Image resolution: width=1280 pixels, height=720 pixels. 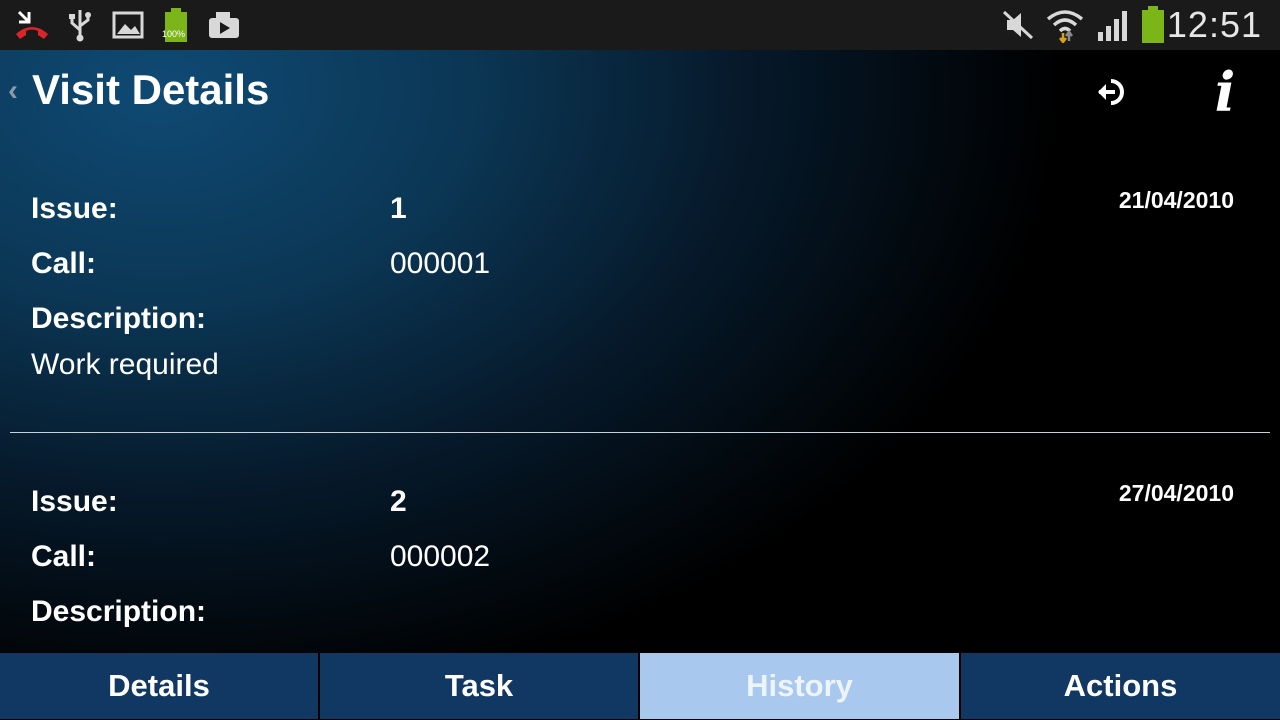 I want to click on issue-value: 1, so click(x=398, y=208).